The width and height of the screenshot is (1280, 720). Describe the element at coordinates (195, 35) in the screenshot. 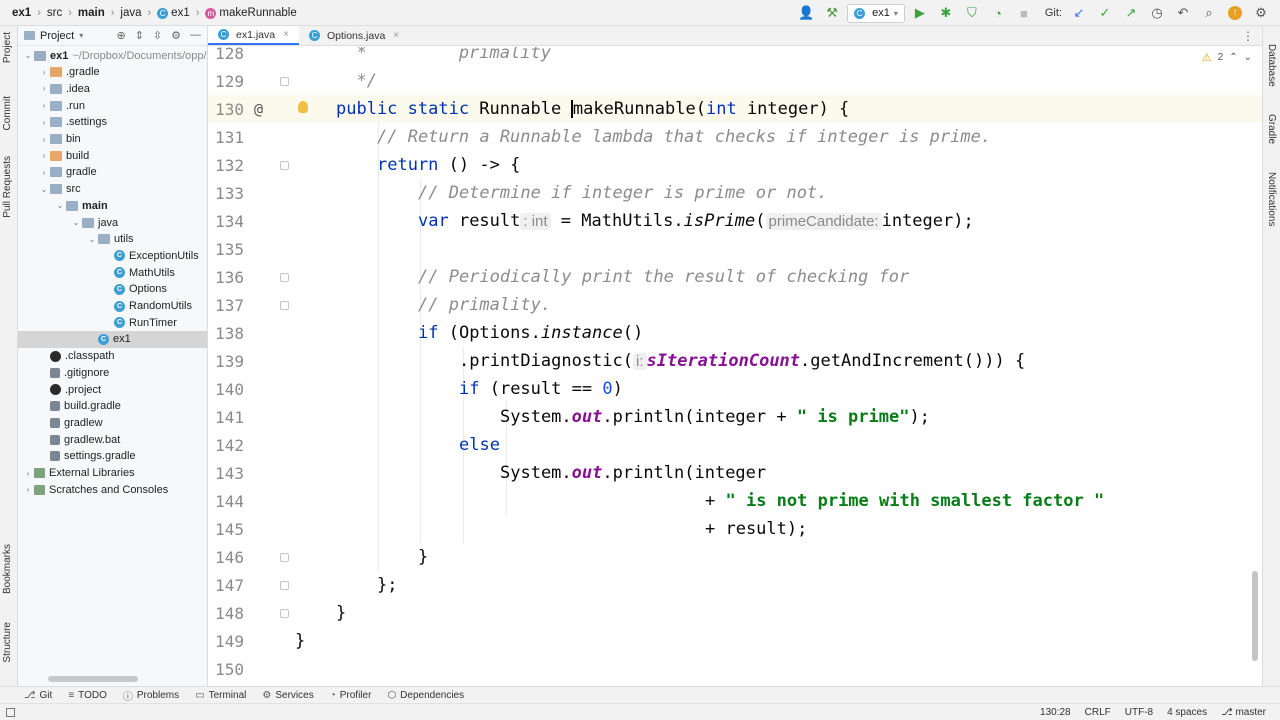

I see `minimize-icon: —` at that location.